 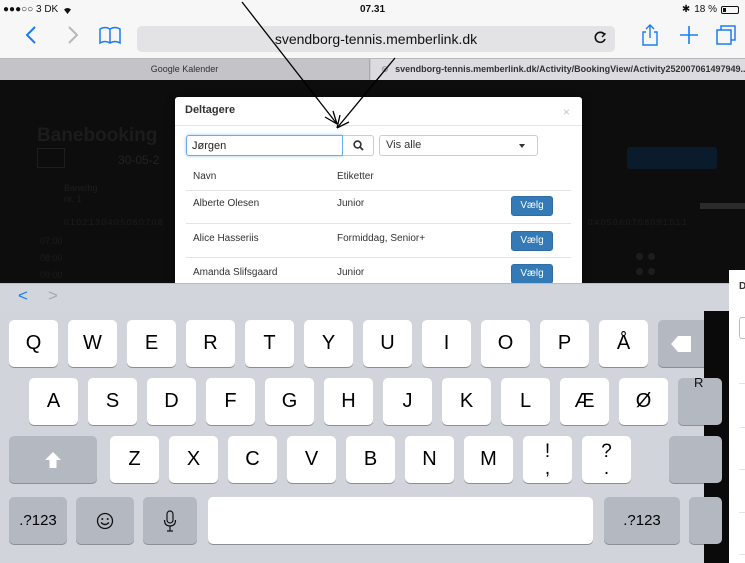 What do you see at coordinates (170, 520) in the screenshot?
I see `dictation-key` at bounding box center [170, 520].